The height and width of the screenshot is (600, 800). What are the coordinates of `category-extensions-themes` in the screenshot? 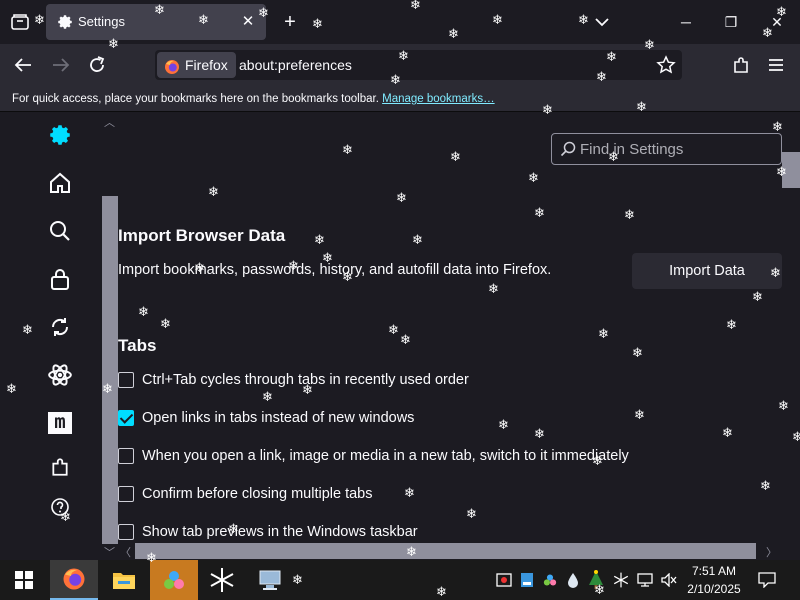 It's located at (60, 467).